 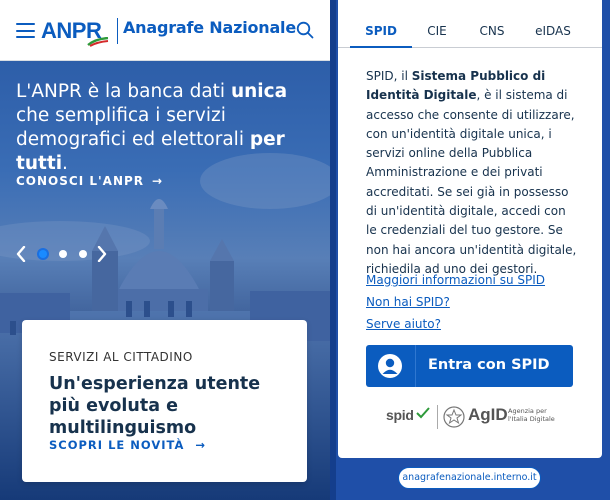 What do you see at coordinates (98, 42) in the screenshot?
I see `flag-swoosh-icon` at bounding box center [98, 42].